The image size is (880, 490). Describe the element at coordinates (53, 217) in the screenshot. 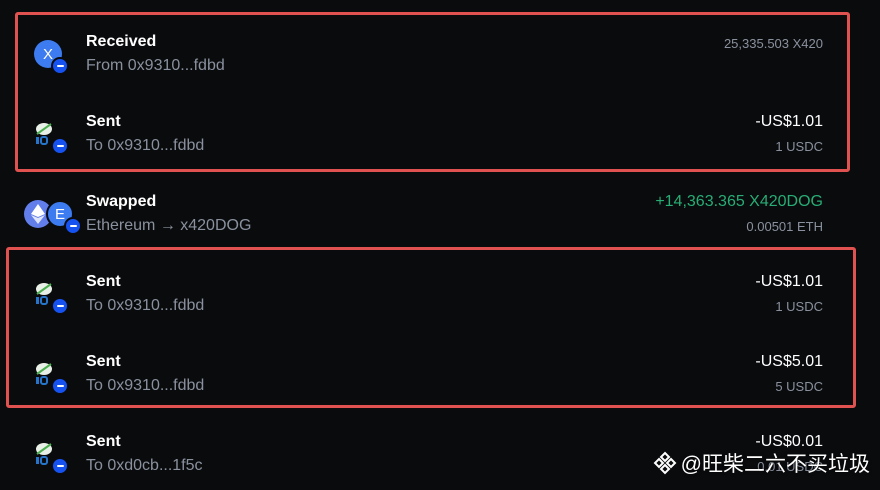

I see `eth-to-x420dog-swap-icon: E` at that location.